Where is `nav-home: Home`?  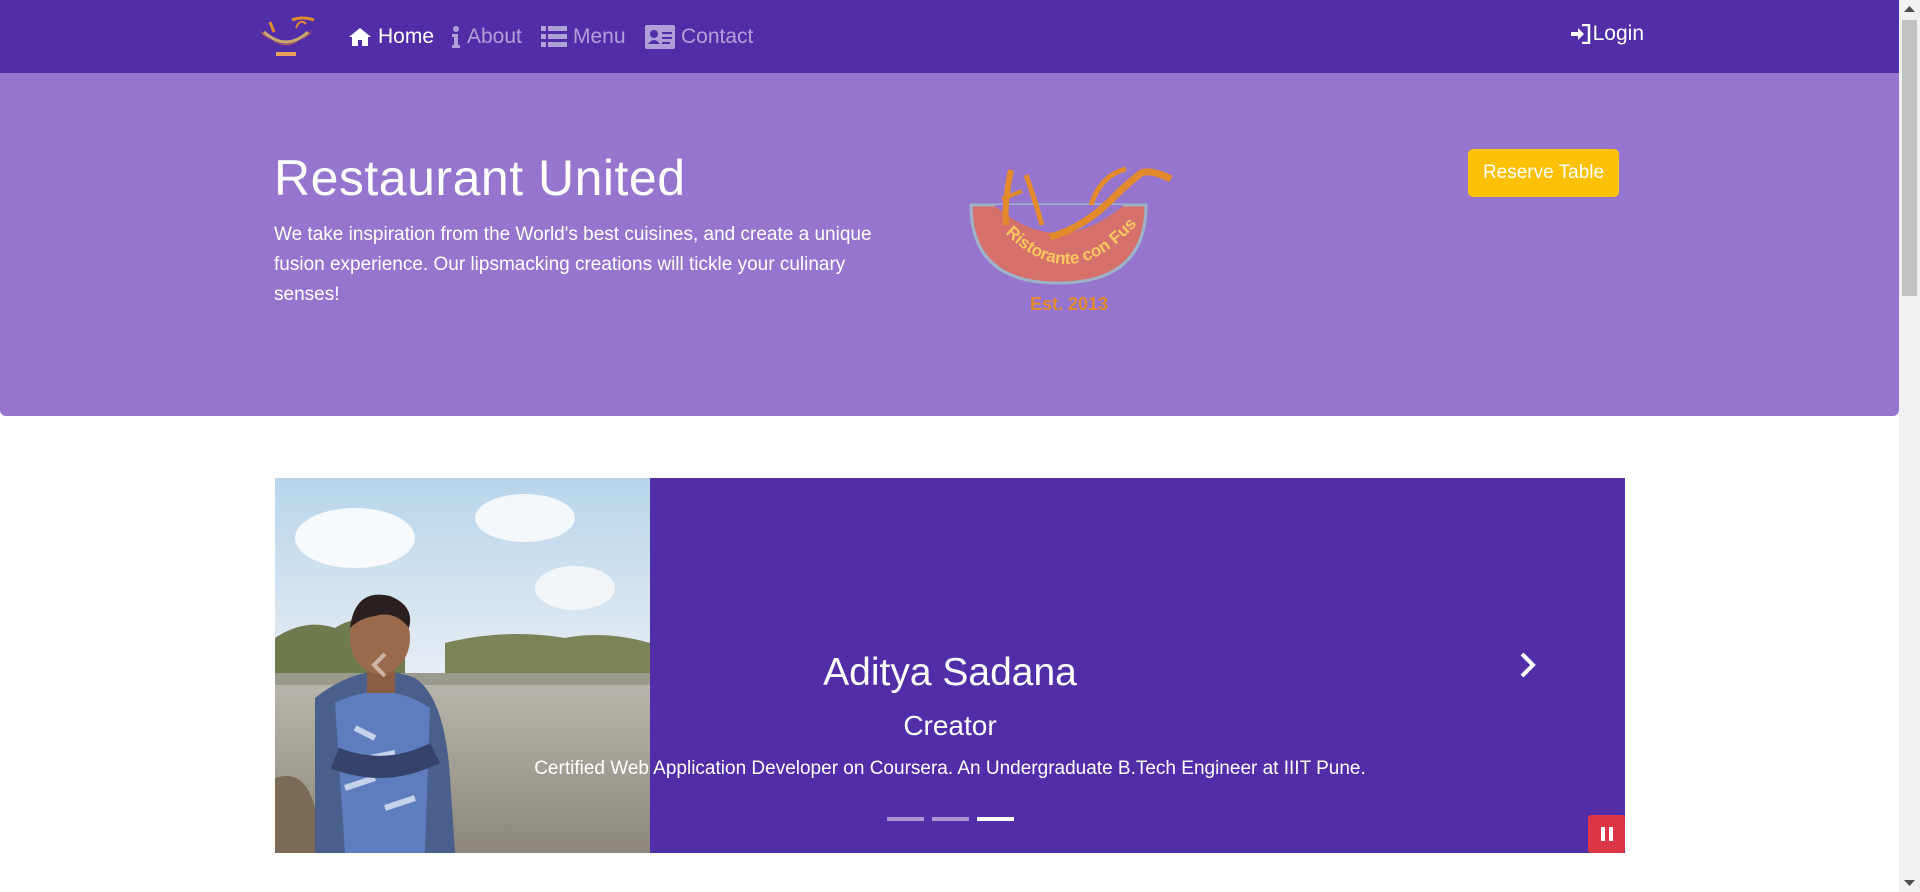 nav-home: Home is located at coordinates (391, 37).